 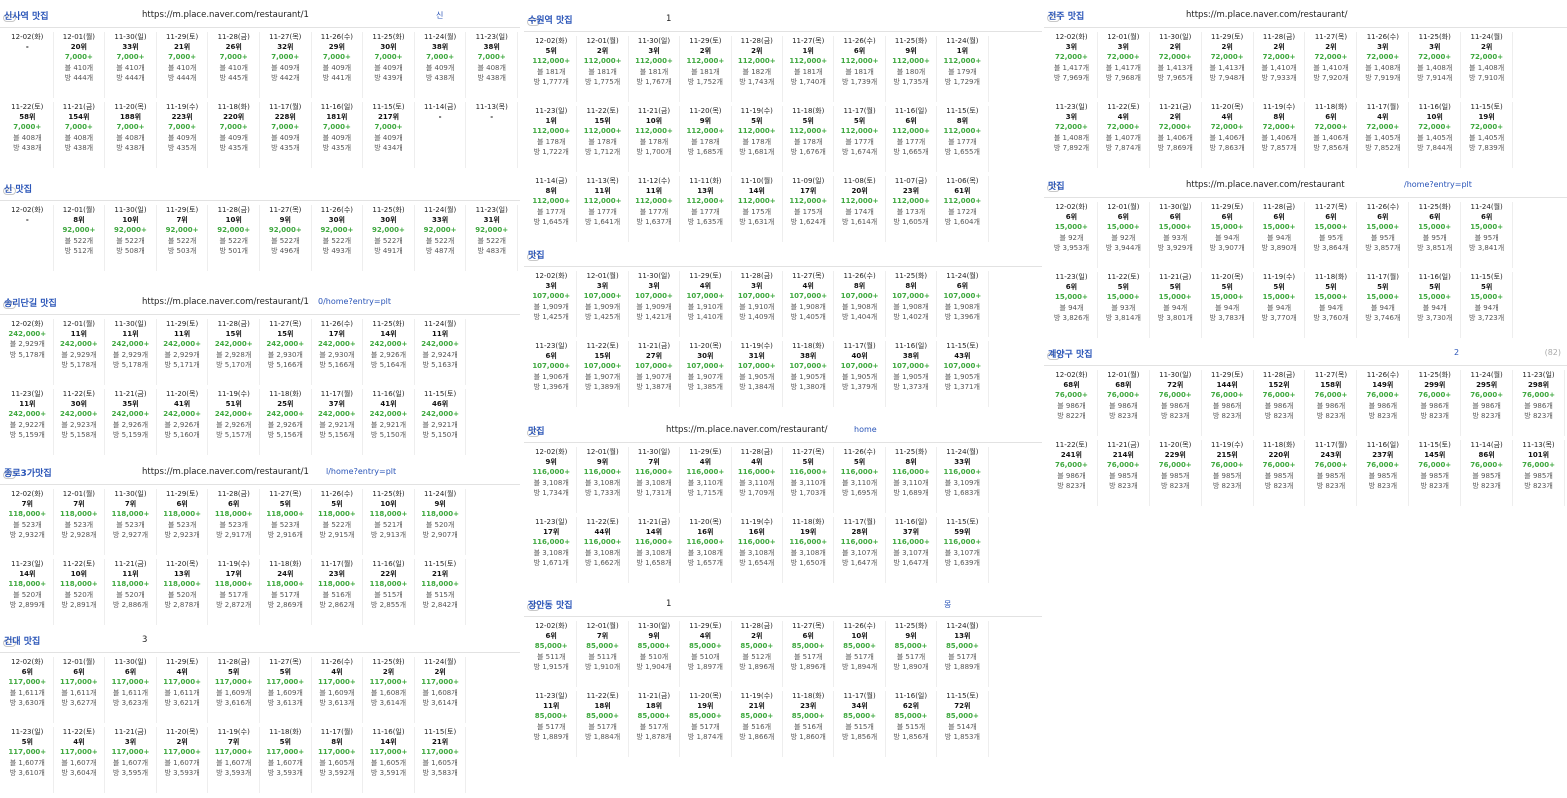 What do you see at coordinates (79, 604) in the screenshot?
I see `visit-review-count: 방 2,891개` at bounding box center [79, 604].